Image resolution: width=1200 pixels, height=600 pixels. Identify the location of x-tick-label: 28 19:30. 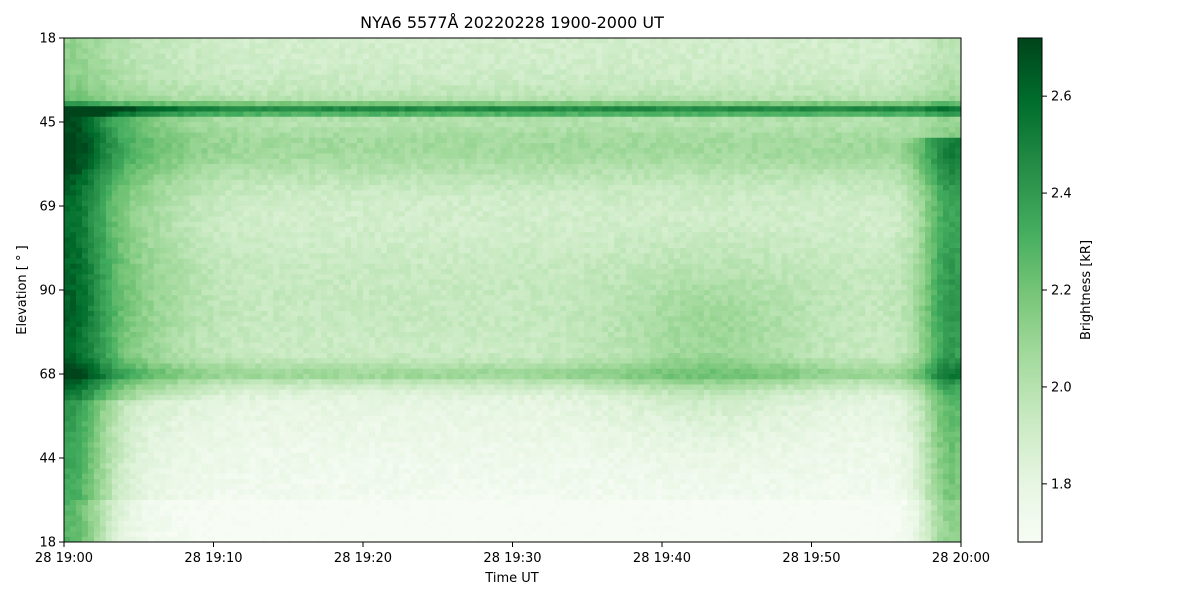
(512, 558).